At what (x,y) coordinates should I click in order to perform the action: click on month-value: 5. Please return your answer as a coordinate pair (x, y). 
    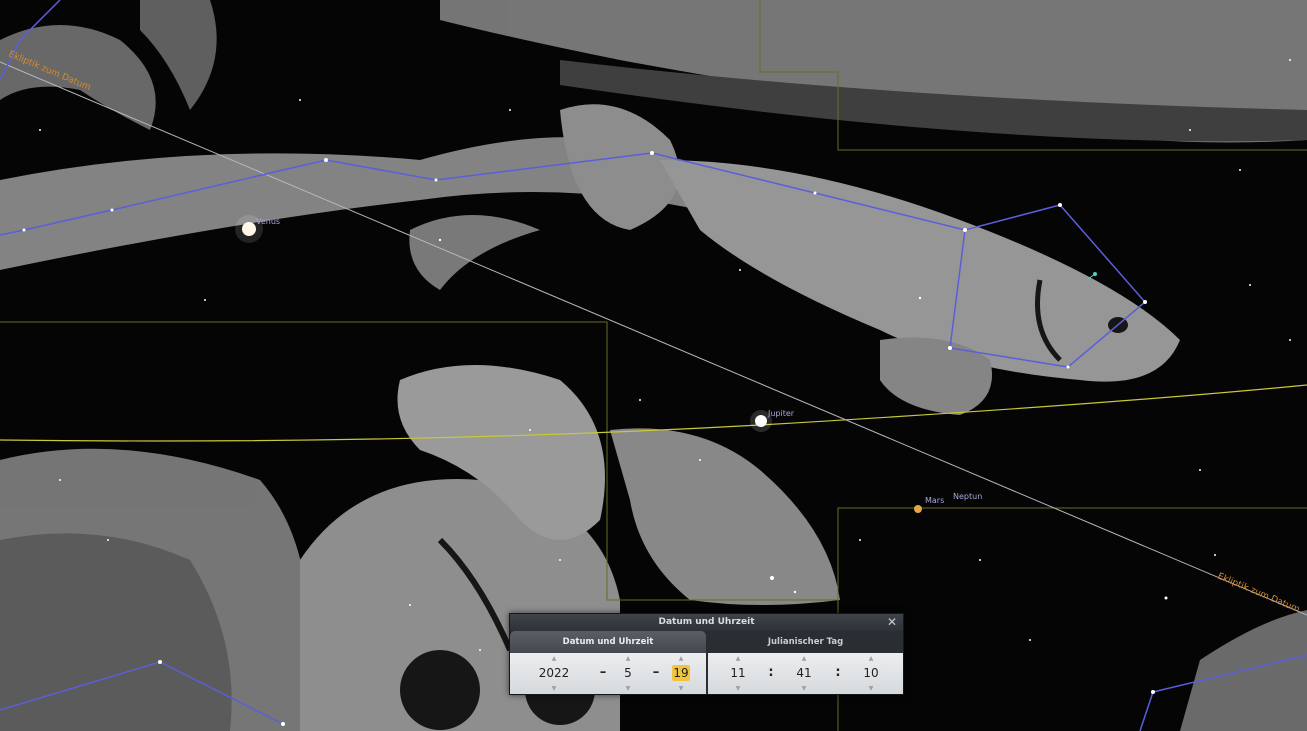
    Looking at the image, I should click on (628, 673).